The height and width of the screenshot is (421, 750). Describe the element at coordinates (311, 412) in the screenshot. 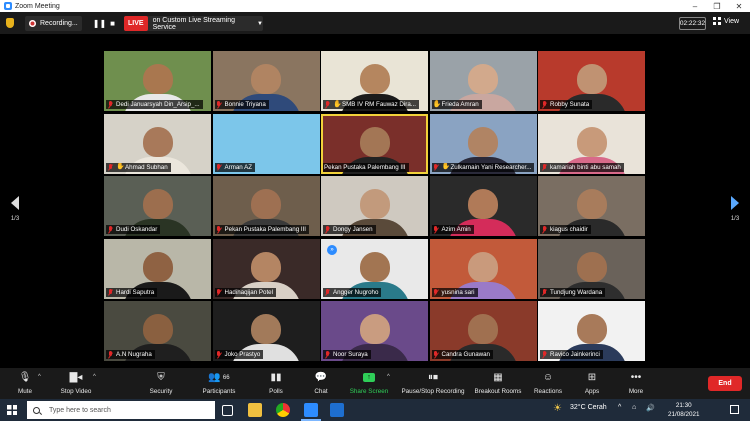

I see `zoom-taskbar-icon` at that location.